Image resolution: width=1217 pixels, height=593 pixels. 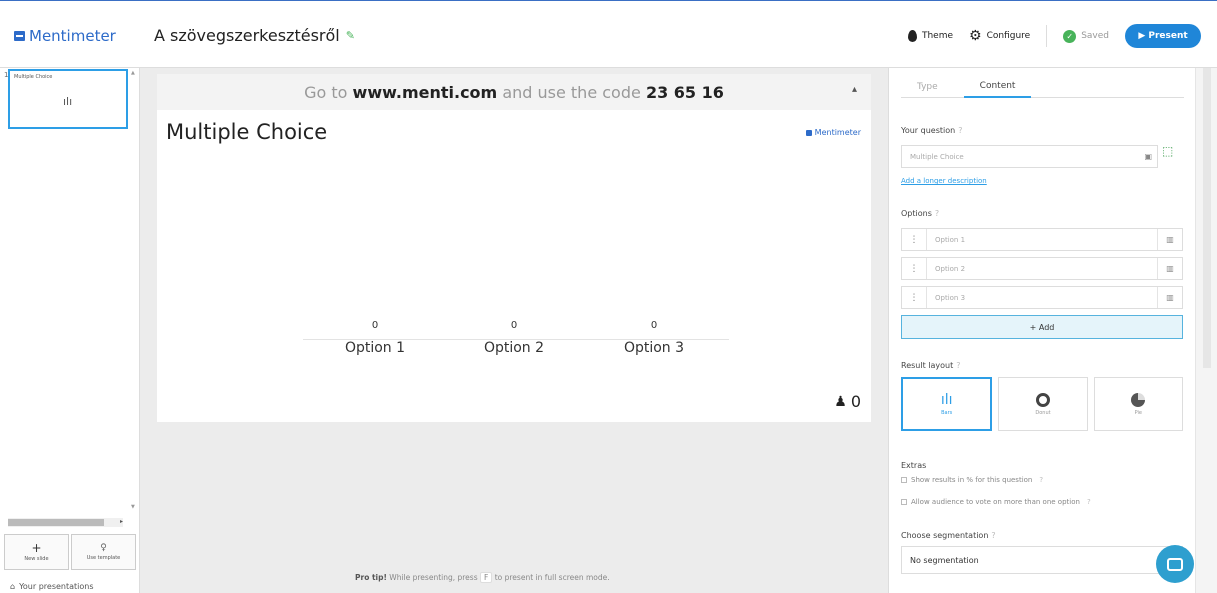 I want to click on pie-chart-icon, so click(x=1138, y=399).